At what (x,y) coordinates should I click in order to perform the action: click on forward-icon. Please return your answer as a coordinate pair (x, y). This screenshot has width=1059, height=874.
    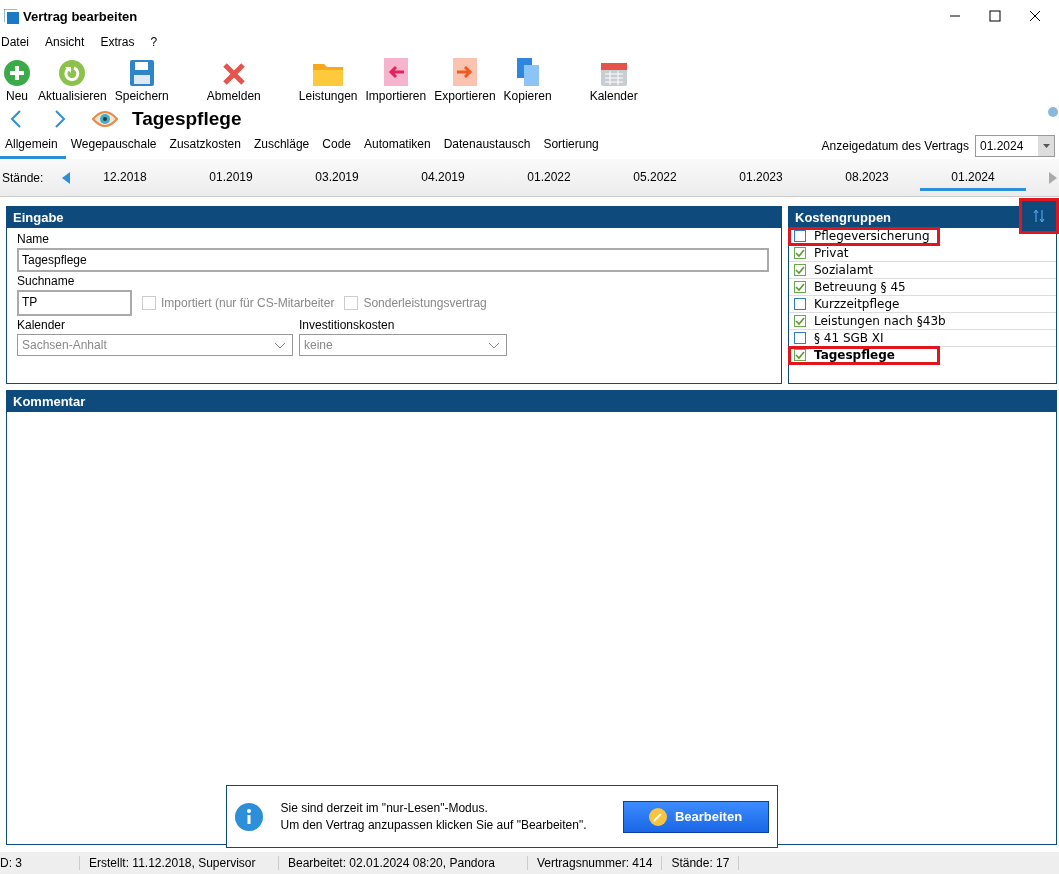
    Looking at the image, I should click on (60, 119).